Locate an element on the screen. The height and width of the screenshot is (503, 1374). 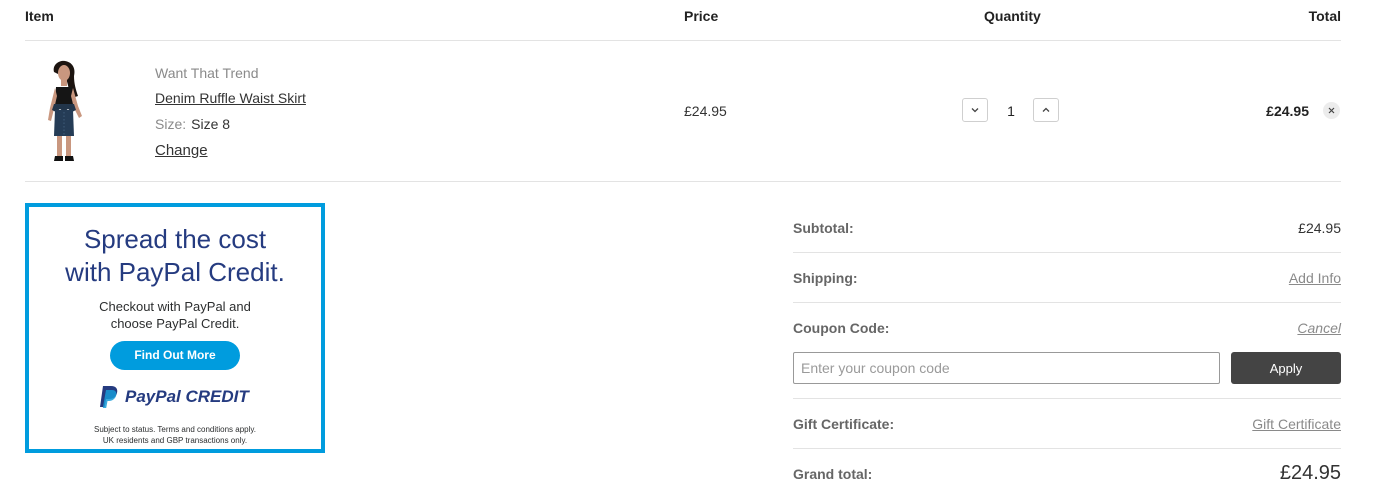
remove-item-button is located at coordinates (1331, 110).